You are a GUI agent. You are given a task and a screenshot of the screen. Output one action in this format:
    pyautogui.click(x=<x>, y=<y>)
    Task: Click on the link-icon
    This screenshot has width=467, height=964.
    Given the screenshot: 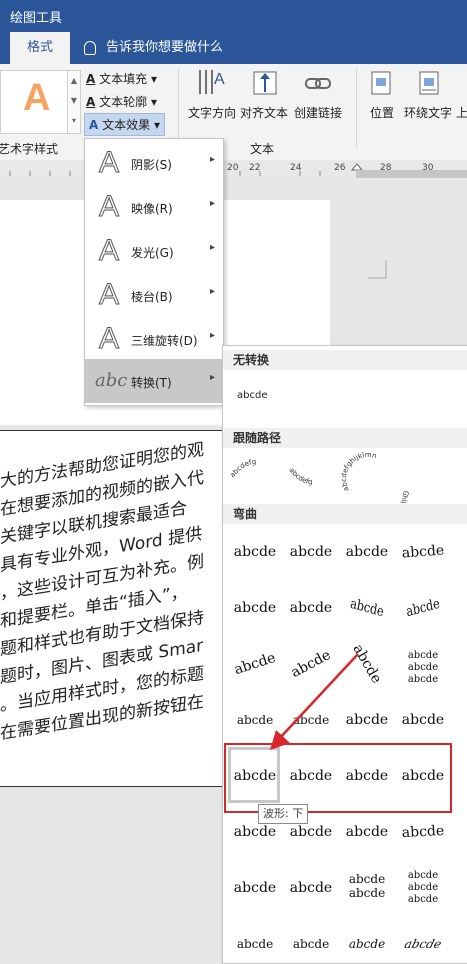 What is the action you would take?
    pyautogui.click(x=318, y=84)
    